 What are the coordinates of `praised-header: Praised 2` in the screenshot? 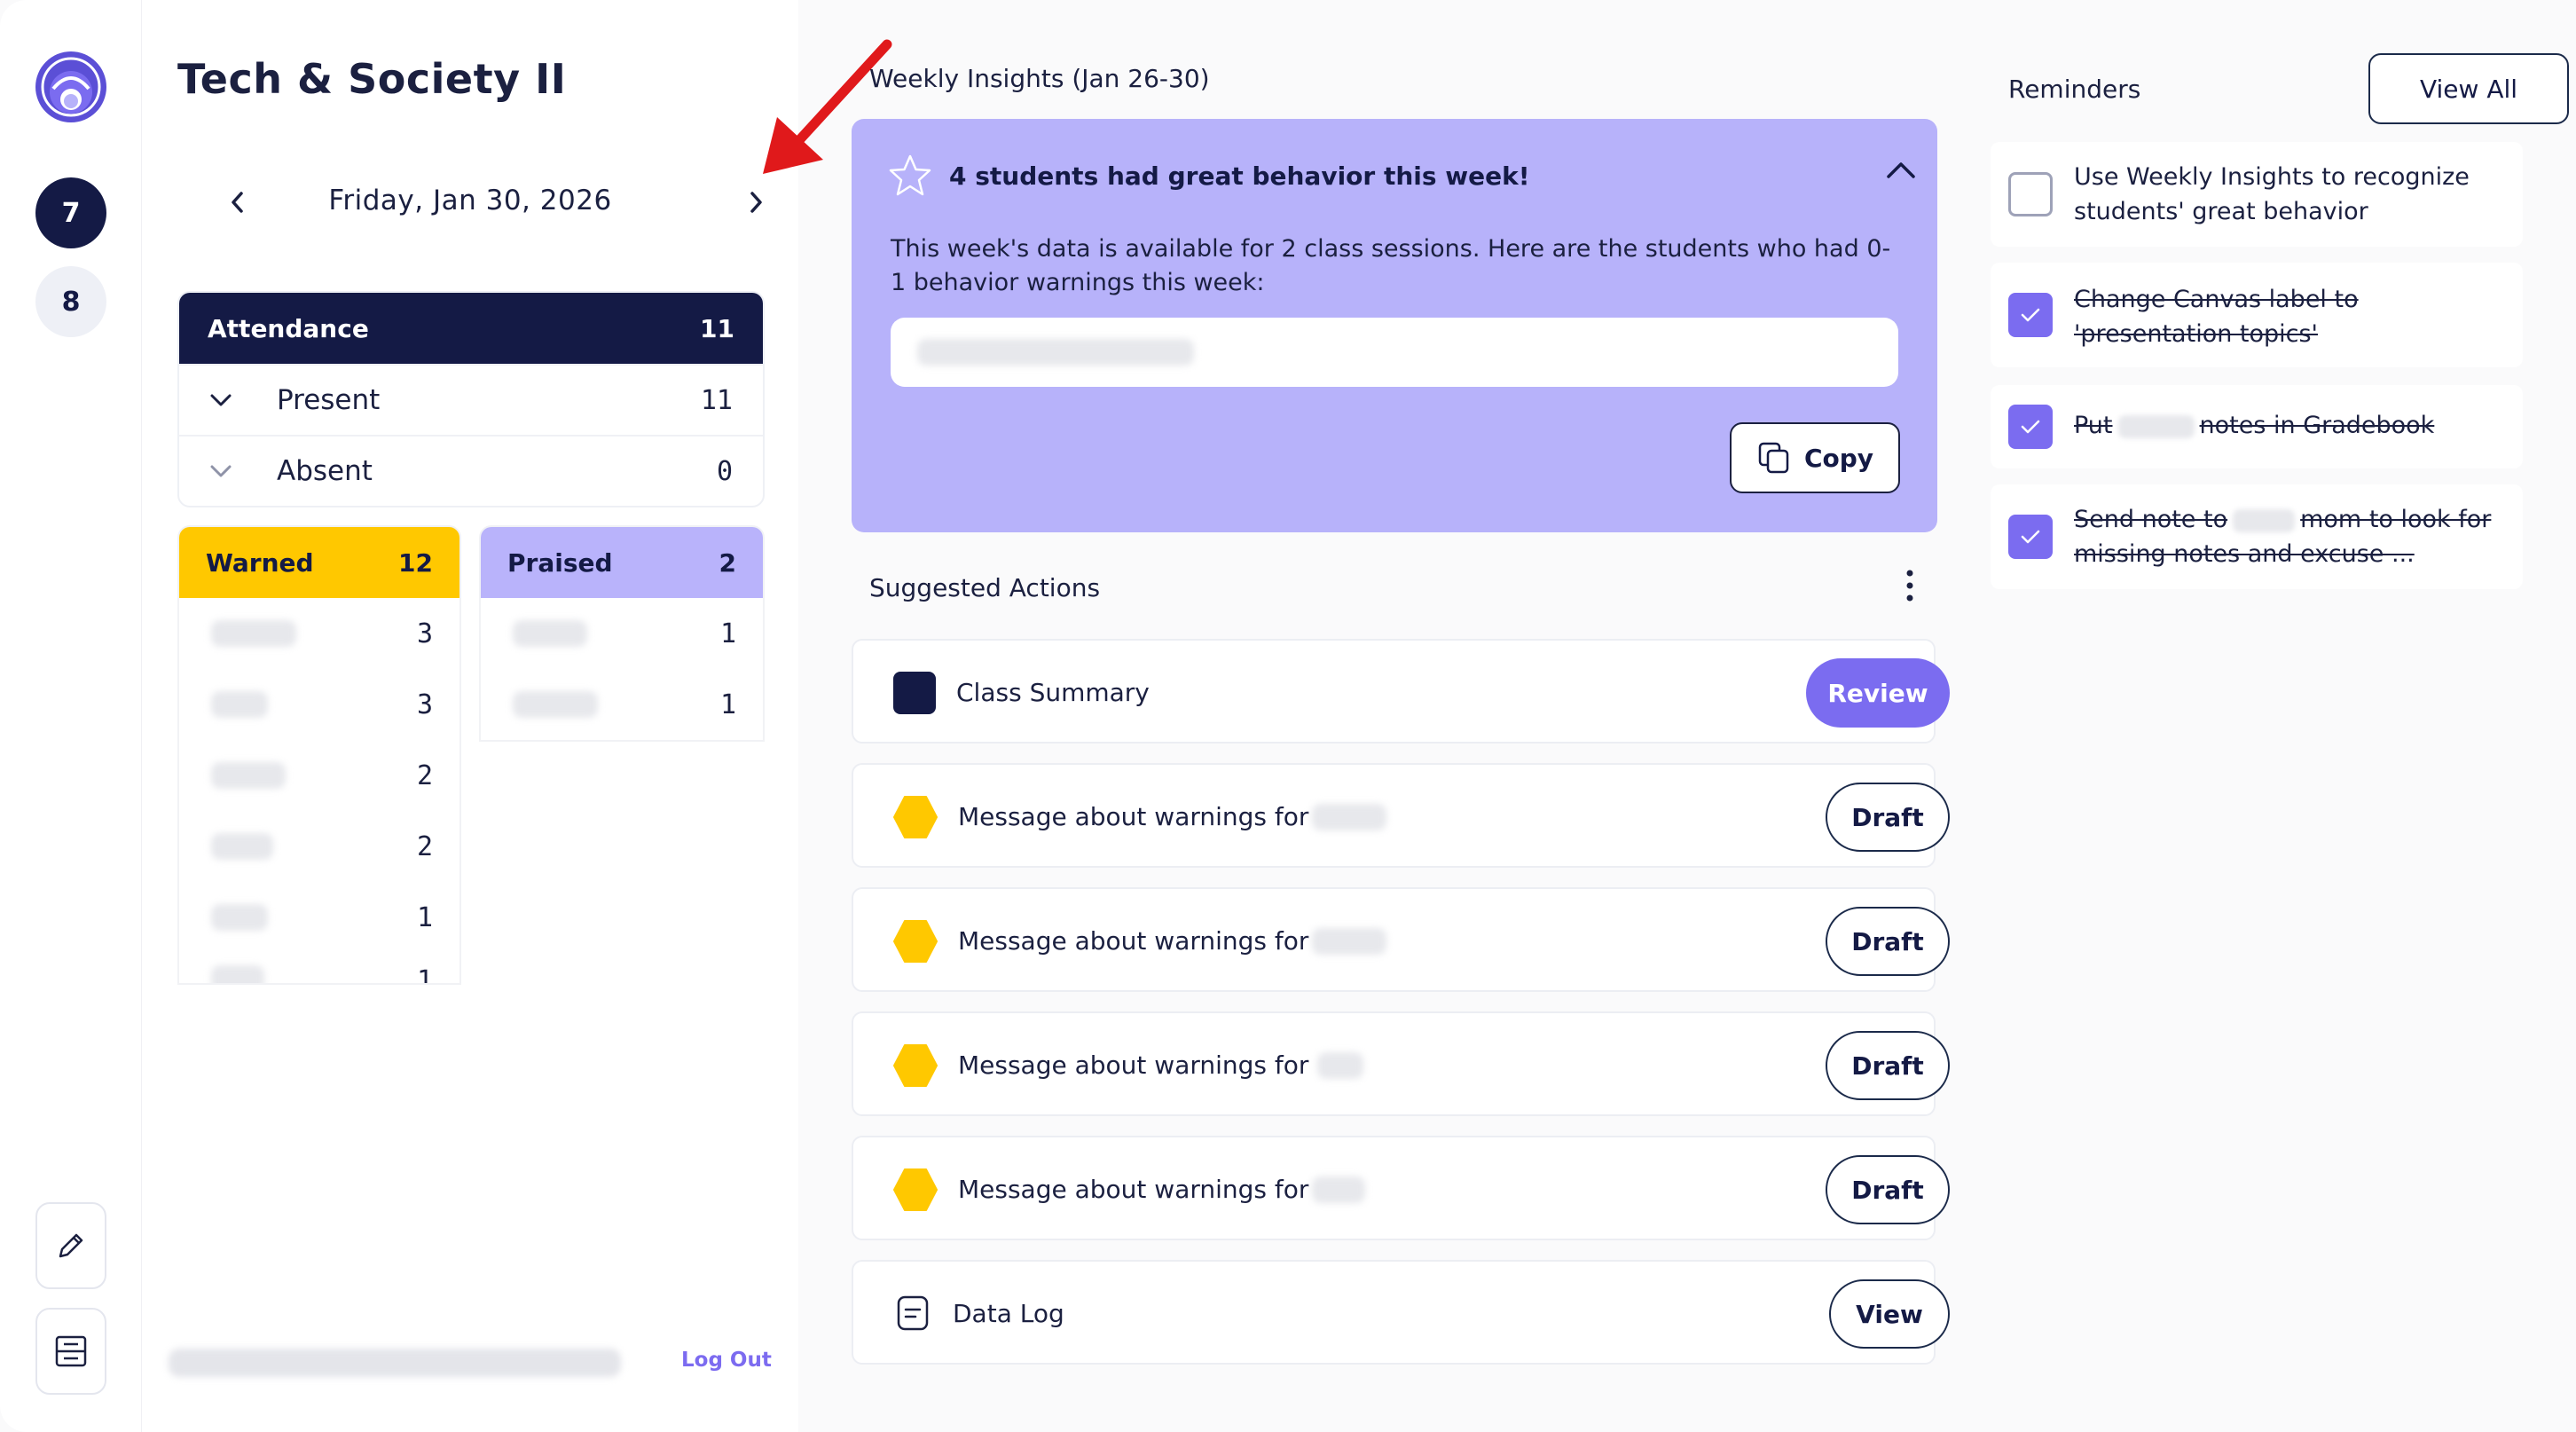 It's located at (622, 562).